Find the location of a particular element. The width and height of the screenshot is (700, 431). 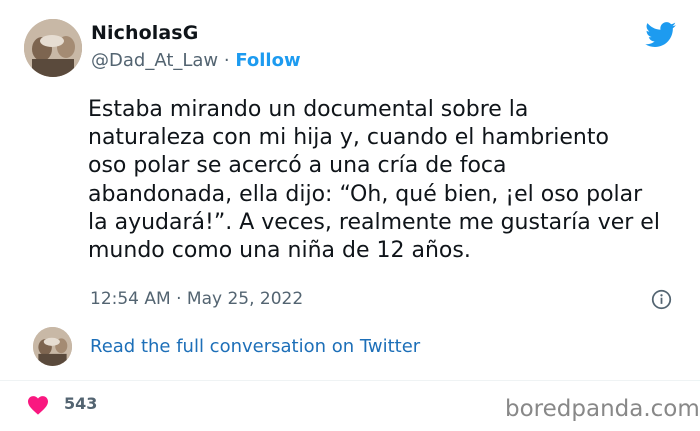

twitter-bird-icon is located at coordinates (661, 35).